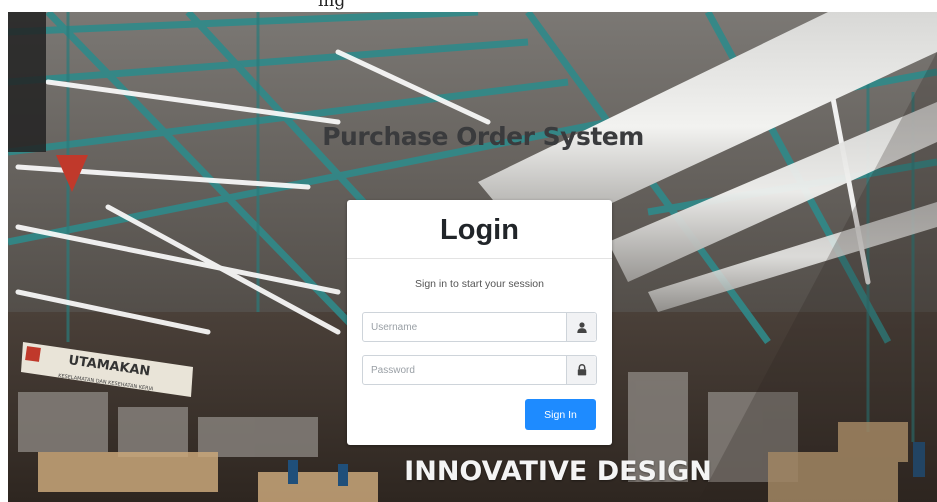 This screenshot has width=937, height=502. I want to click on login-box-message: Sign in to start your session, so click(479, 284).